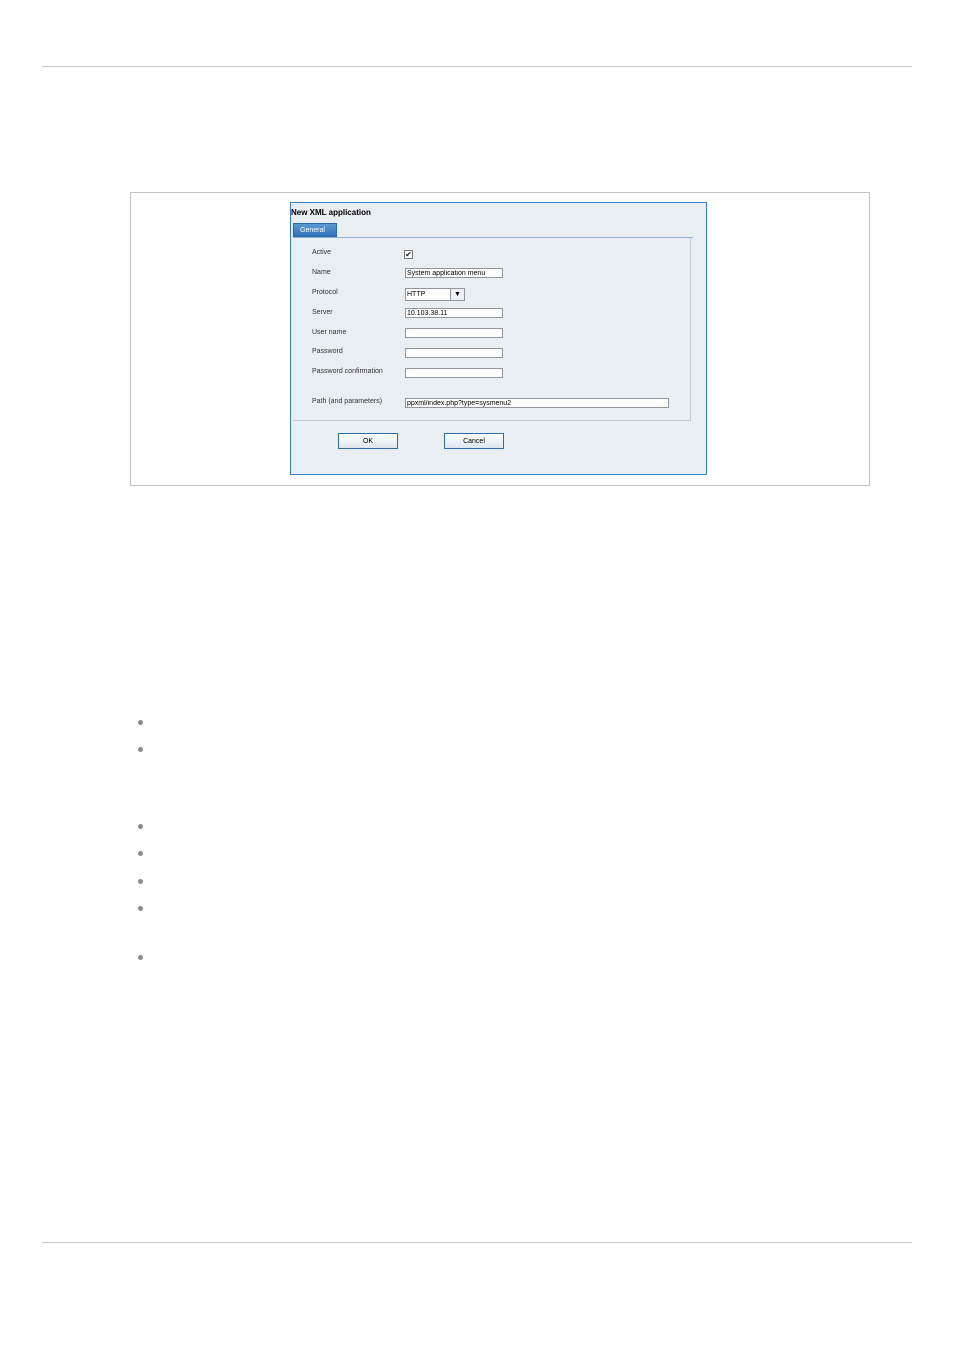 The image size is (954, 1350). What do you see at coordinates (454, 353) in the screenshot?
I see `password-input` at bounding box center [454, 353].